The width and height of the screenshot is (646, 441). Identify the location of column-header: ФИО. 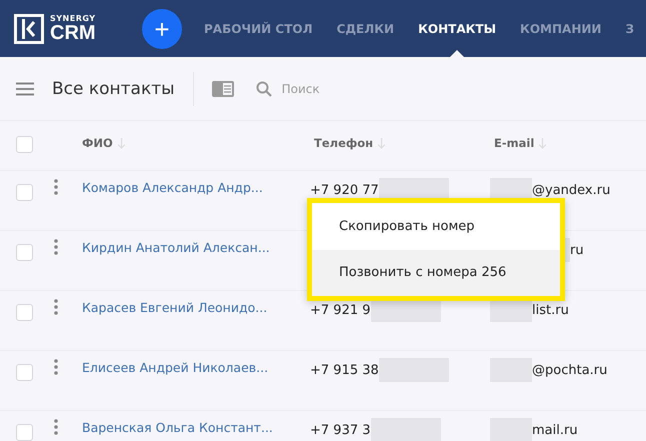
(97, 143).